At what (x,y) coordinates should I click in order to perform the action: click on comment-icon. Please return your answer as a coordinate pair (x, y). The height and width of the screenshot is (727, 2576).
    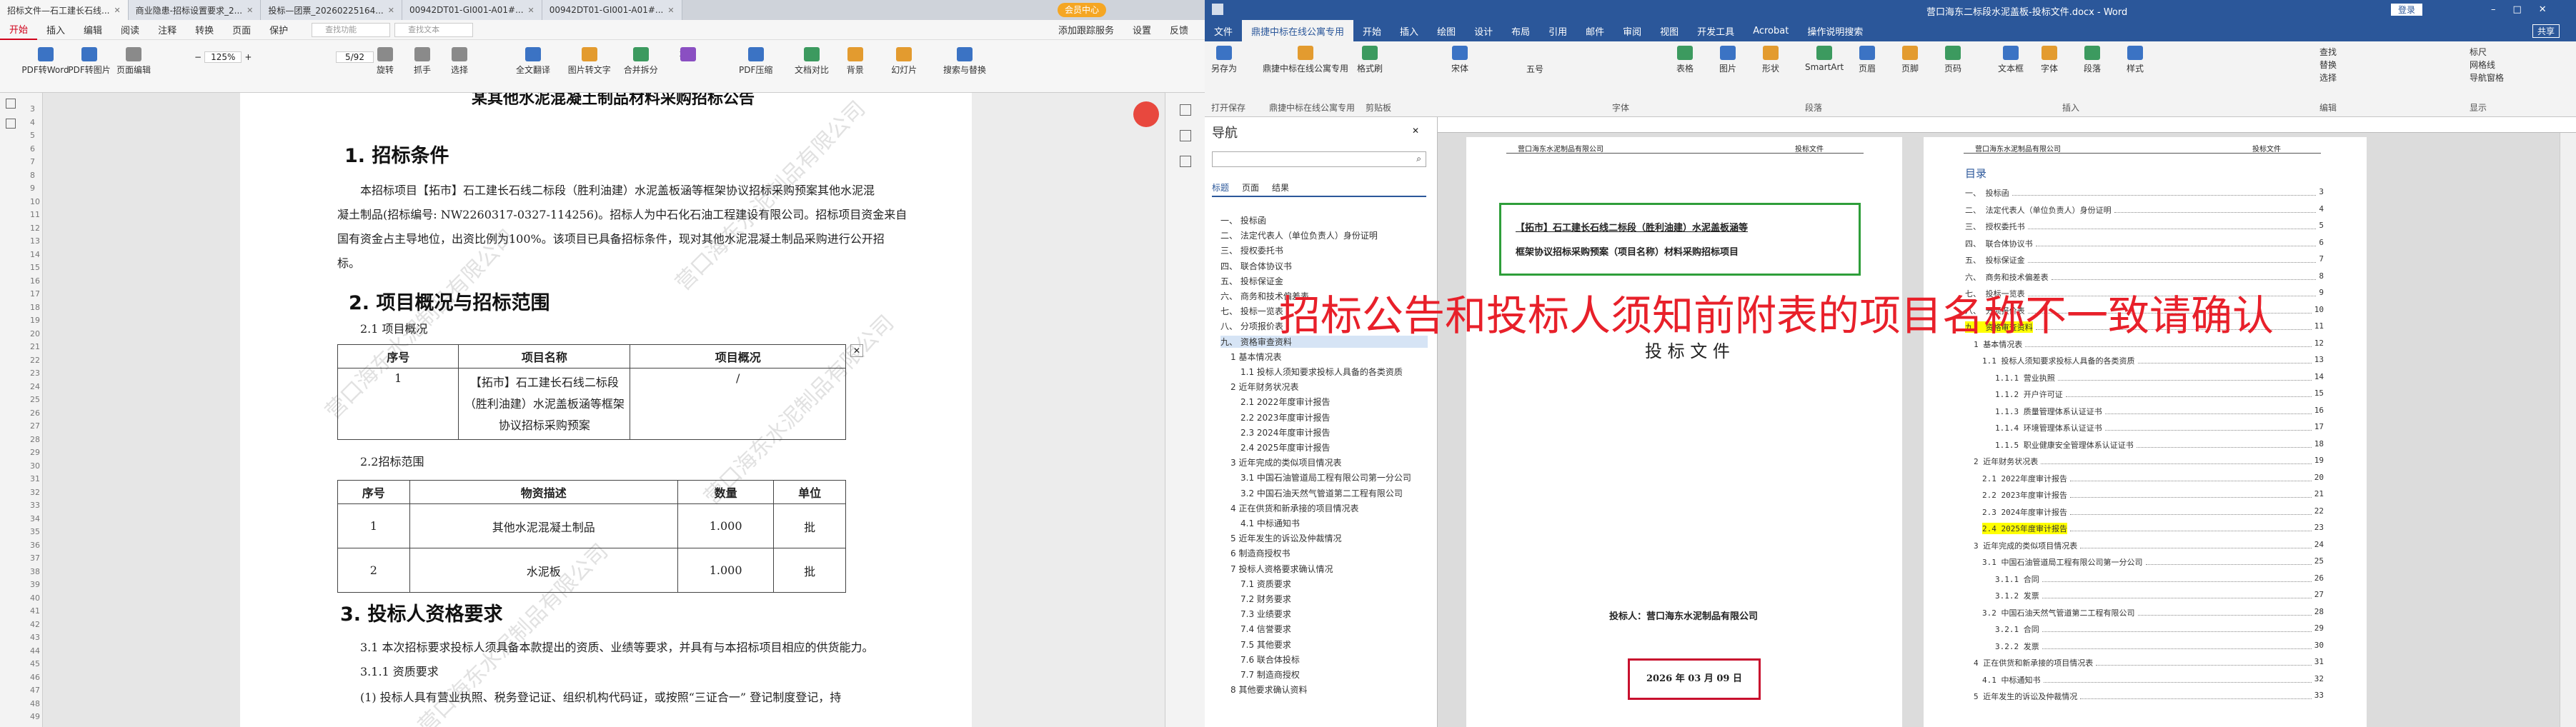
    Looking at the image, I should click on (1185, 161).